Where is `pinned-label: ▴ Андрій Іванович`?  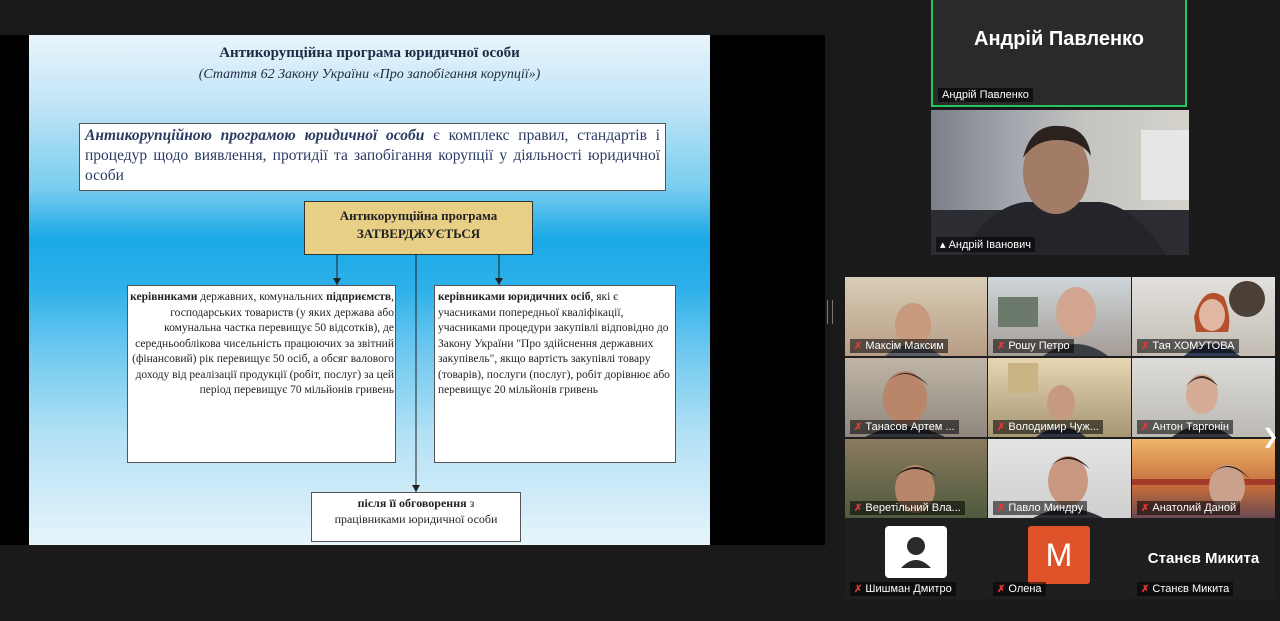 pinned-label: ▴ Андрій Іванович is located at coordinates (985, 244).